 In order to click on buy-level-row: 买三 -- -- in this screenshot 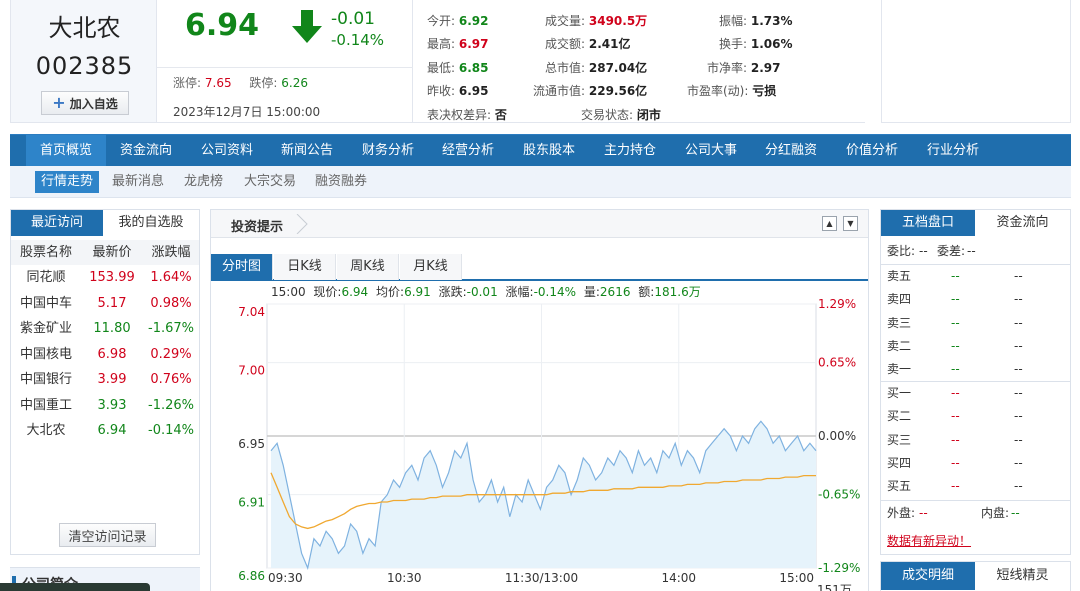, I will do `click(975, 440)`.